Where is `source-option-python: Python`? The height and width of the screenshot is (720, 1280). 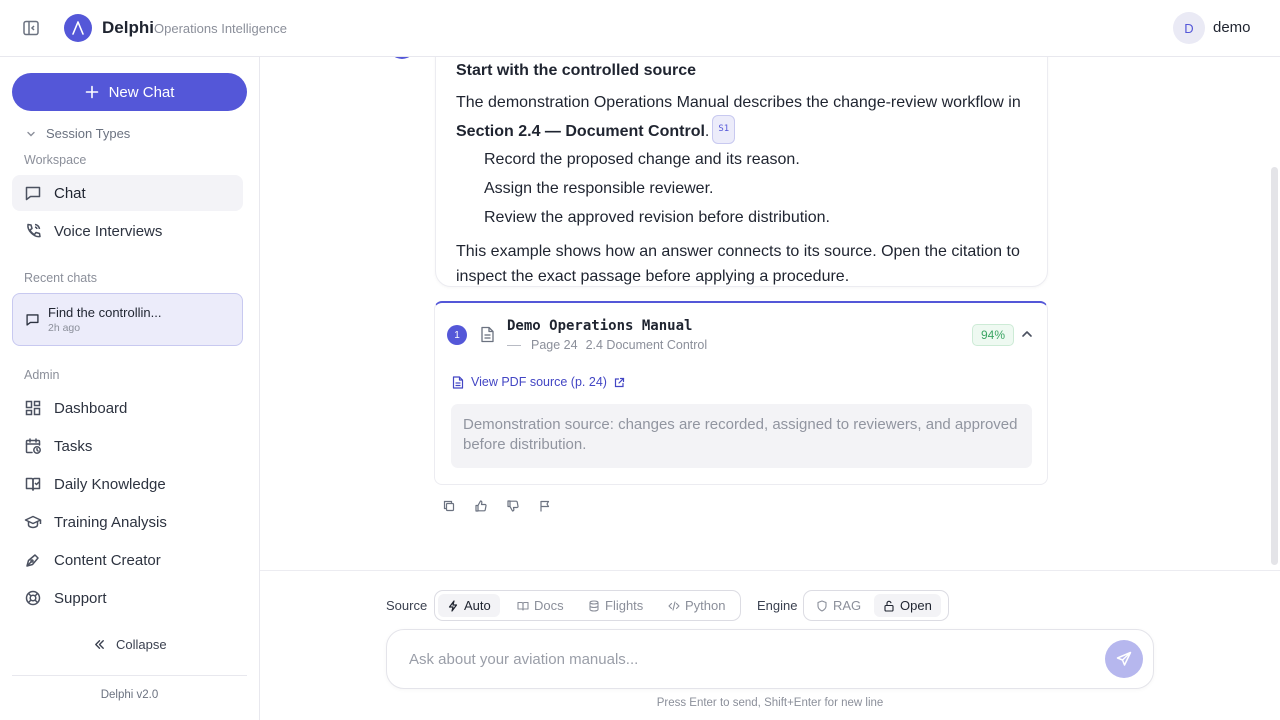
source-option-python: Python is located at coordinates (696, 605).